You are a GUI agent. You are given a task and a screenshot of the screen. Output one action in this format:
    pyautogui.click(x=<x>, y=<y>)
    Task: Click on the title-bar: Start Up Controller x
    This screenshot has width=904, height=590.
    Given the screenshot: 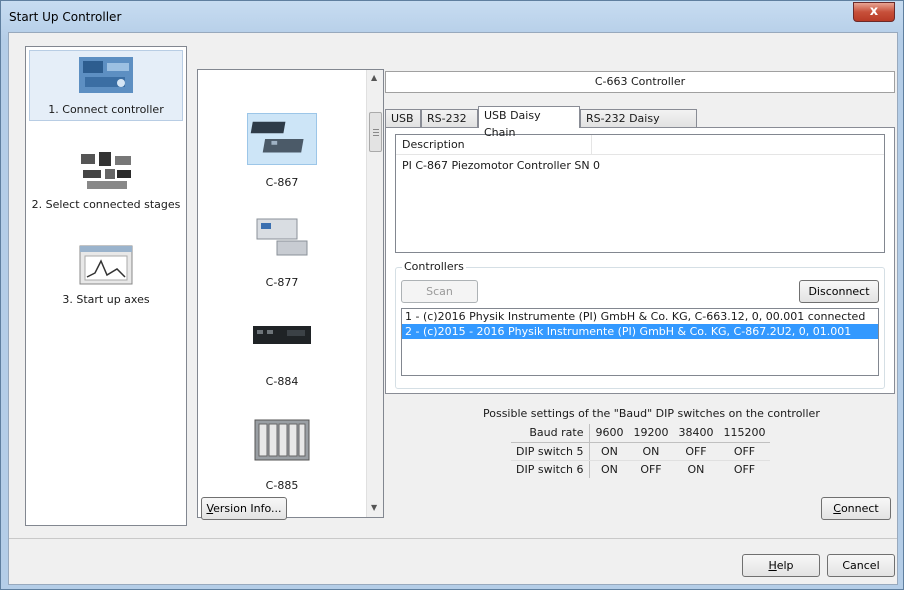 What is the action you would take?
    pyautogui.click(x=452, y=18)
    